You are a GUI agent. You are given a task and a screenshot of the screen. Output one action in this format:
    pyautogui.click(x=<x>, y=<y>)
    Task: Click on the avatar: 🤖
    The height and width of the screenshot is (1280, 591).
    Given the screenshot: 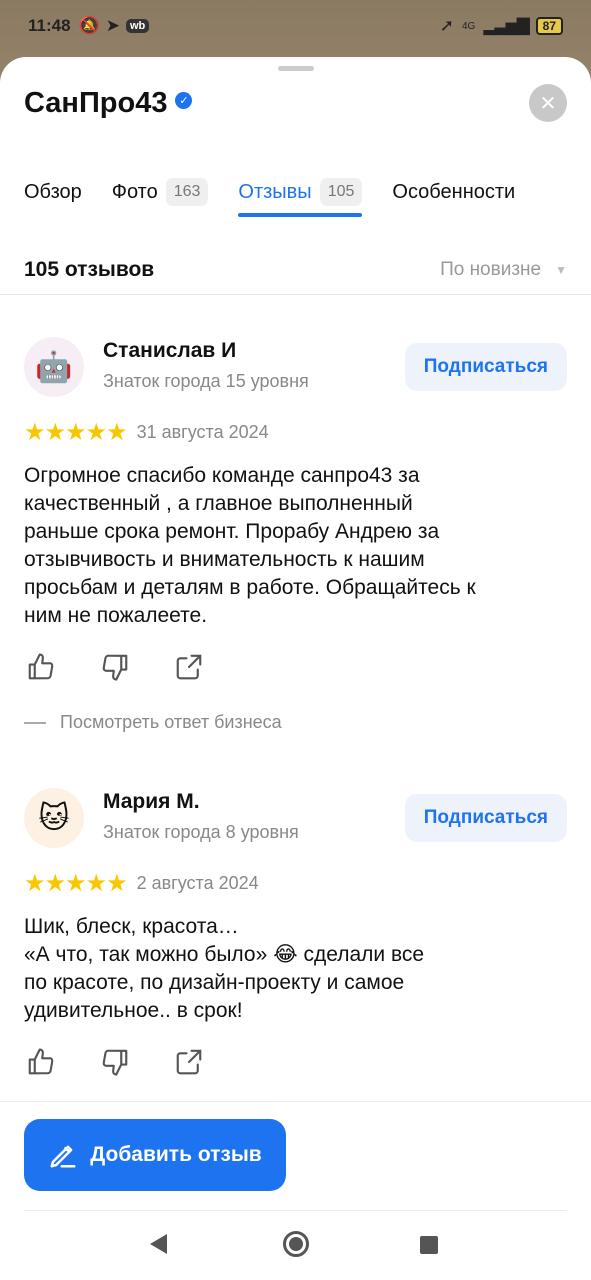 What is the action you would take?
    pyautogui.click(x=54, y=367)
    